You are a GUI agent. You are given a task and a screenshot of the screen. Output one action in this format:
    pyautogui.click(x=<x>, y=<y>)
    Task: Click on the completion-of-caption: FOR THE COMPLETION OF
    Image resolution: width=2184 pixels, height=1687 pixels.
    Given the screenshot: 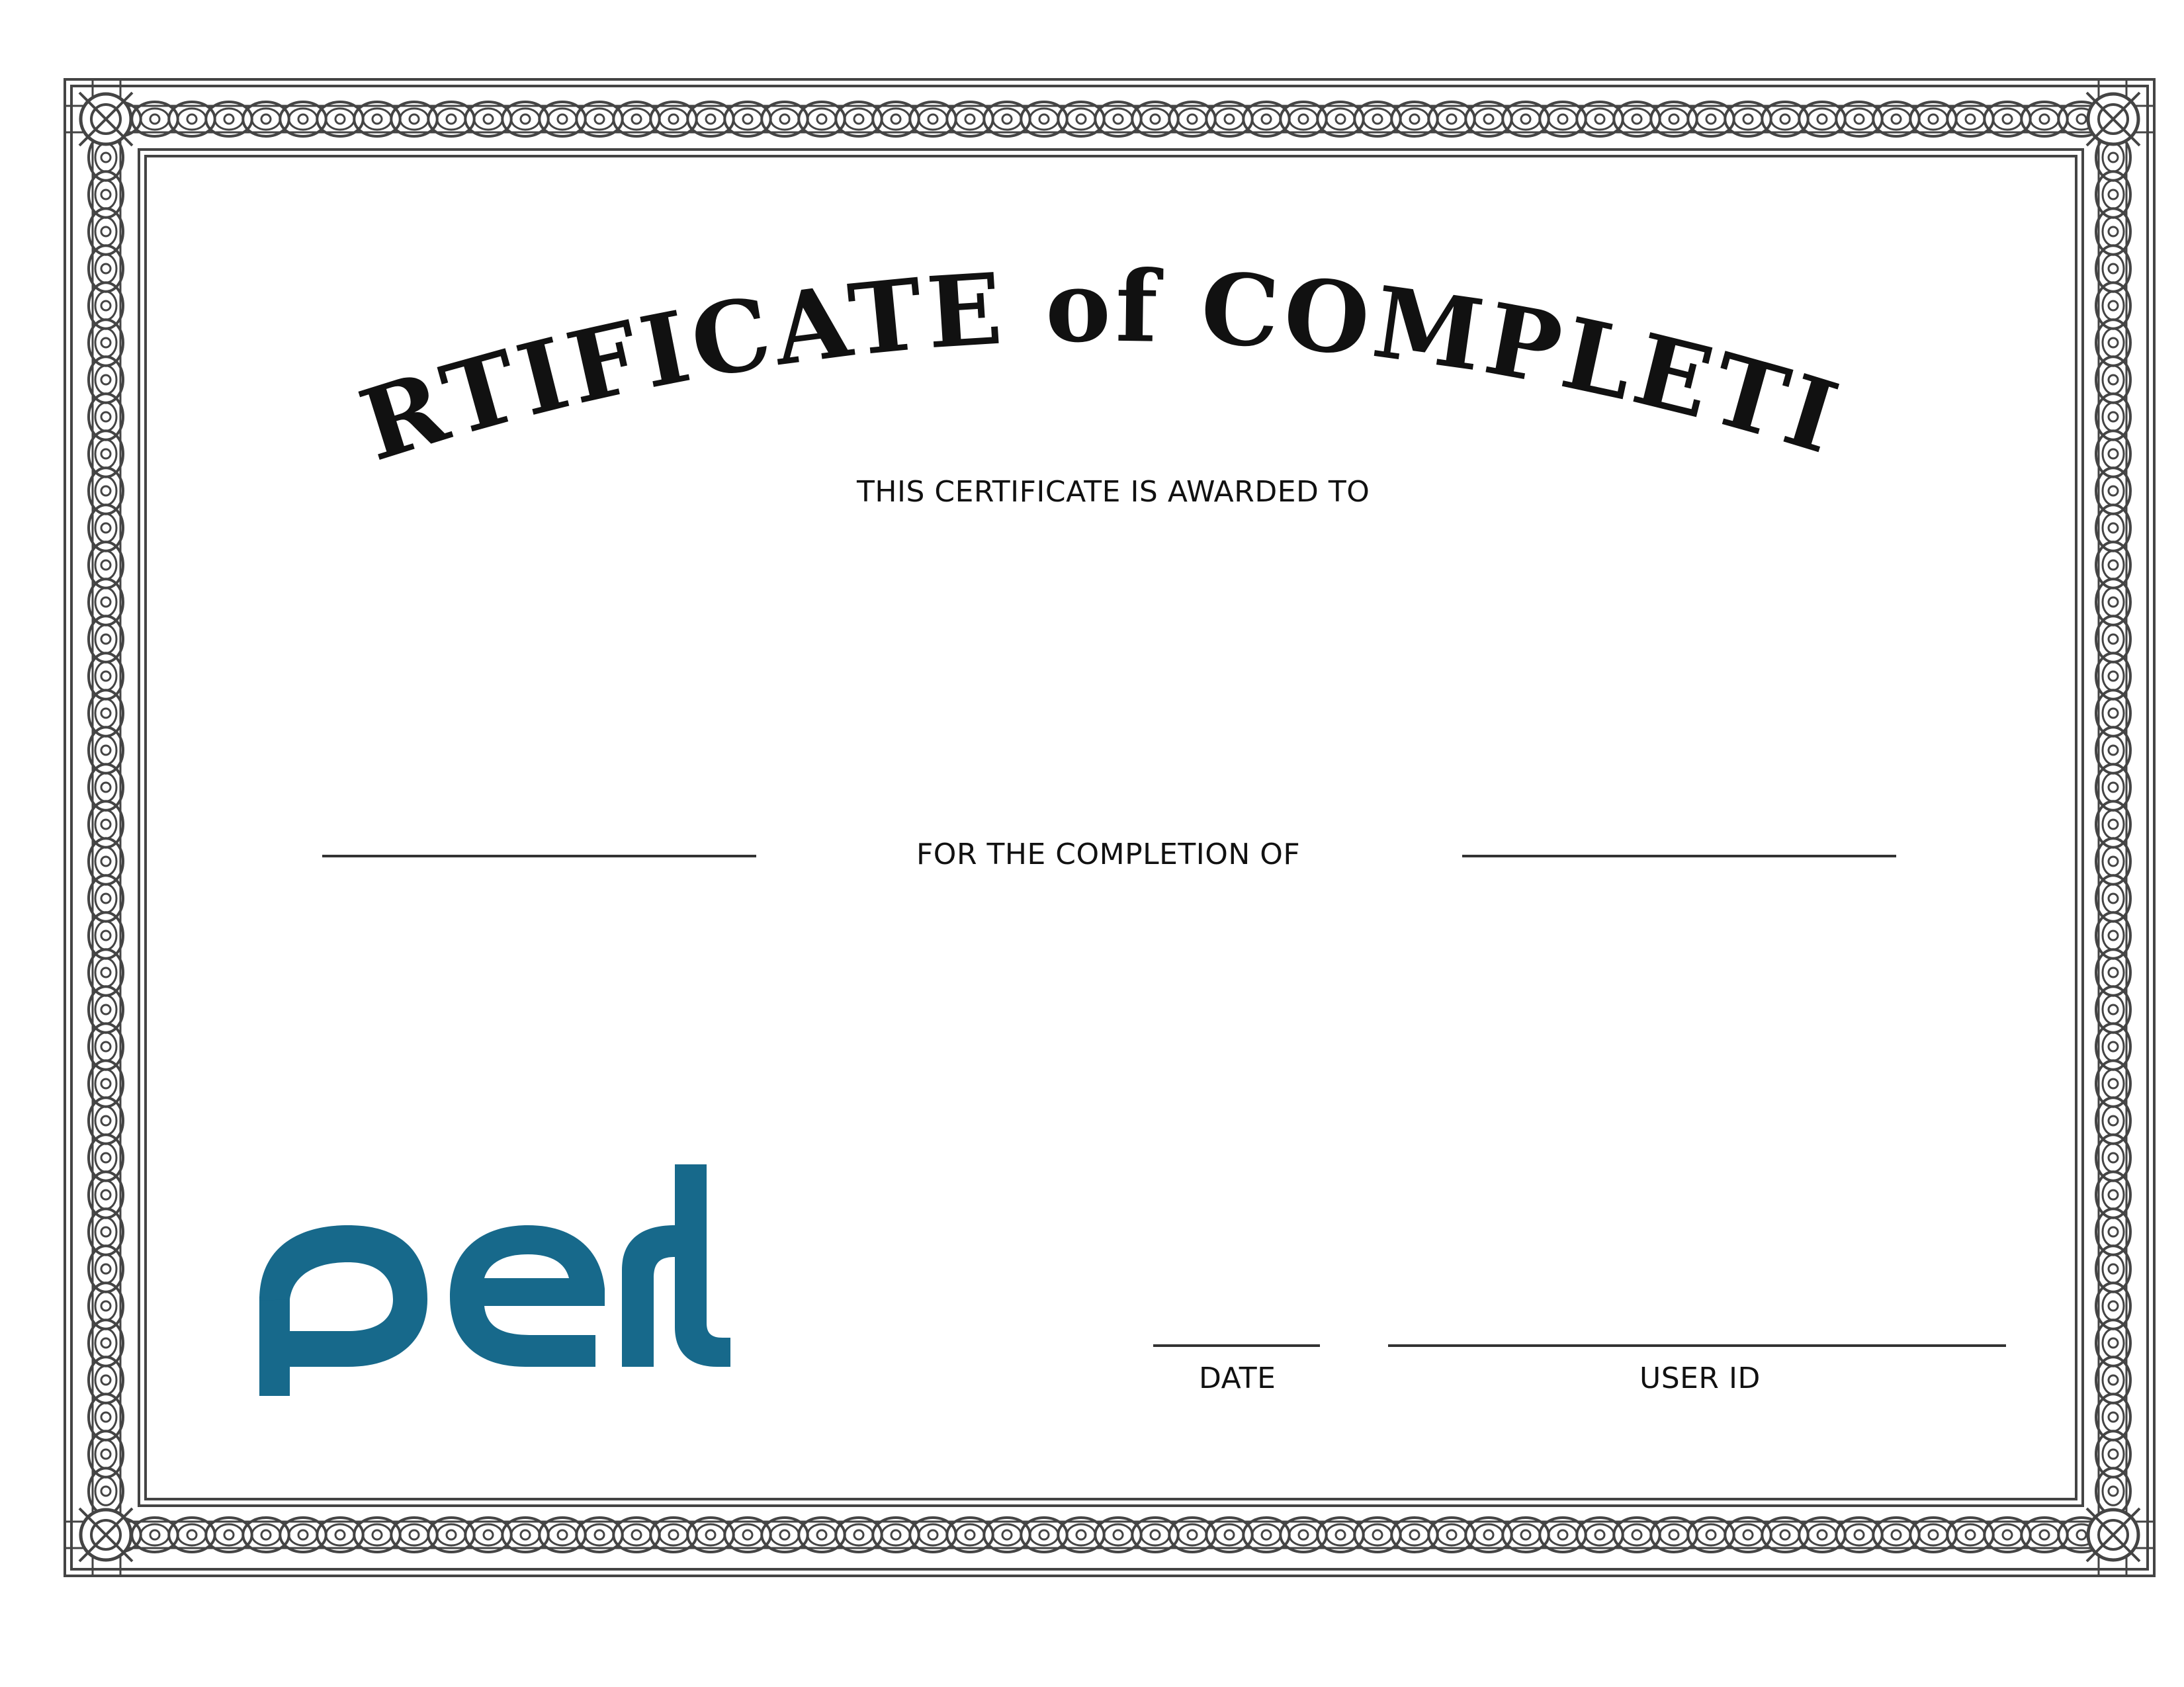 What is the action you would take?
    pyautogui.click(x=1108, y=854)
    